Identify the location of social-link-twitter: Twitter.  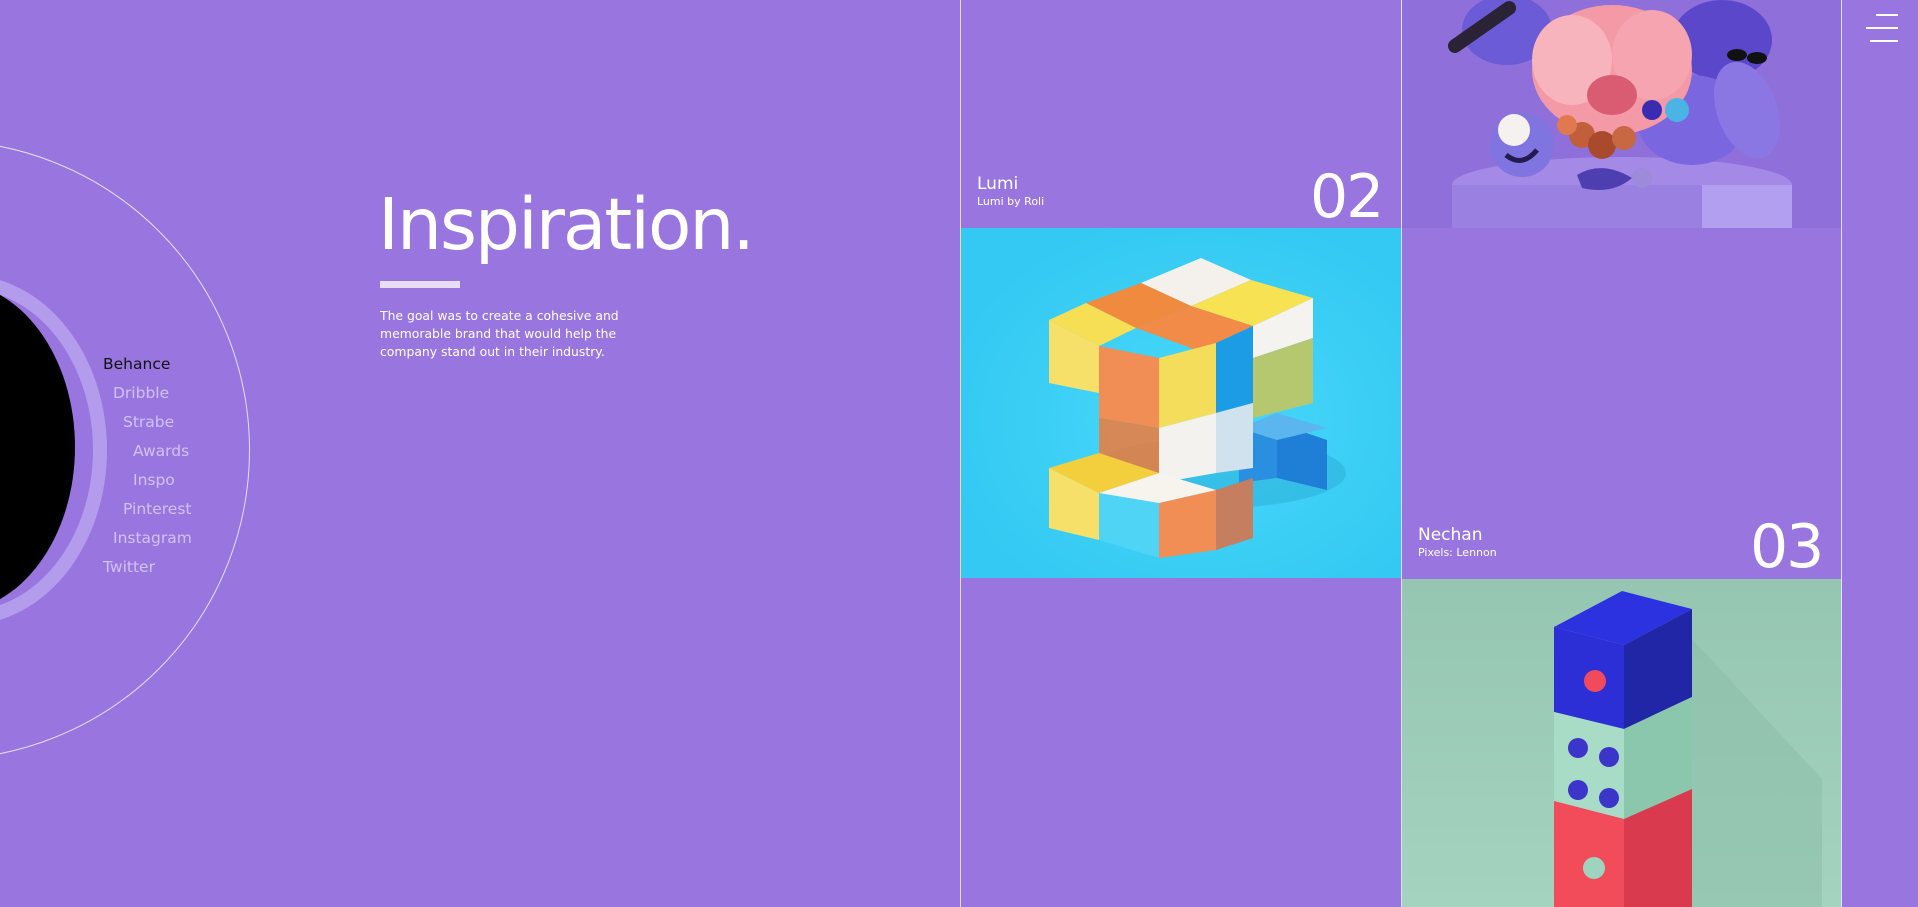
(129, 567).